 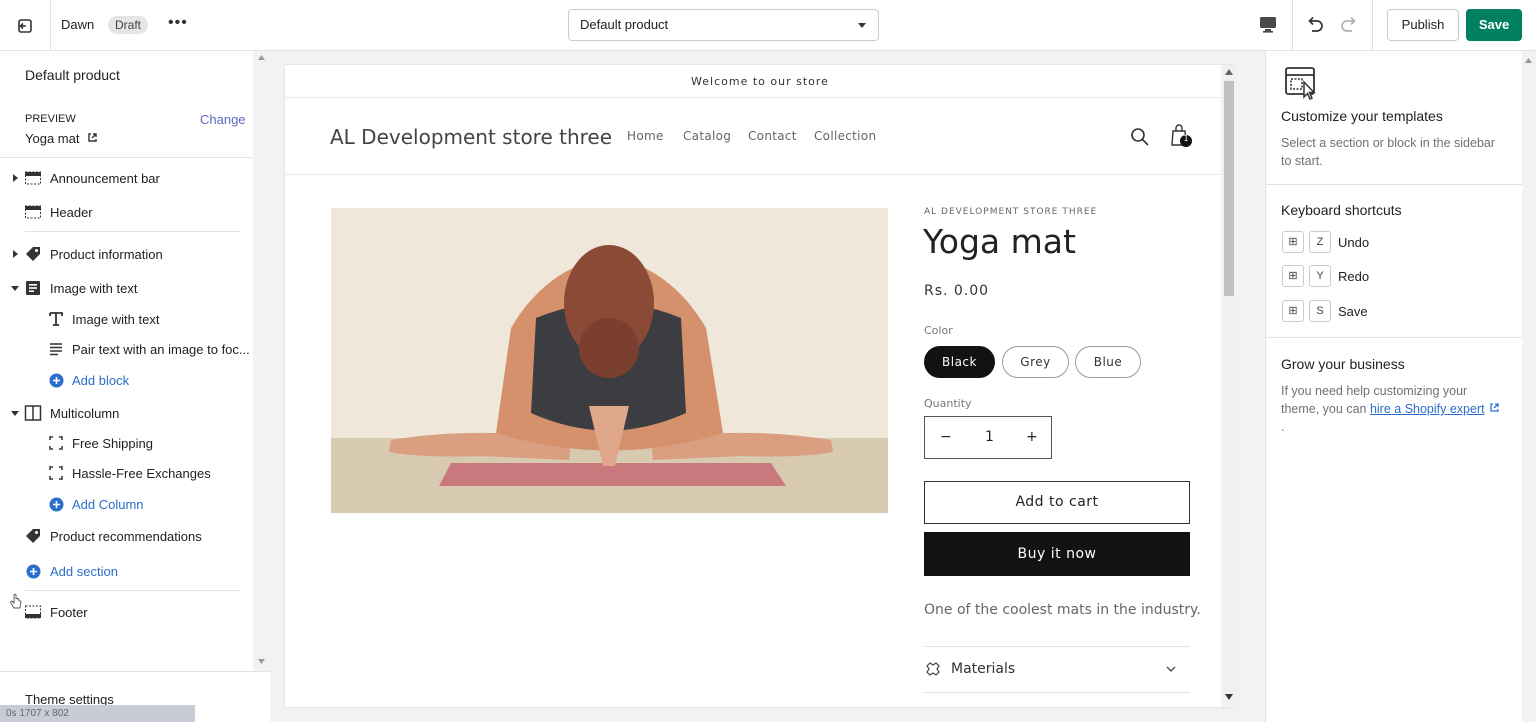 What do you see at coordinates (1229, 188) in the screenshot?
I see `scrollbar-thumb` at bounding box center [1229, 188].